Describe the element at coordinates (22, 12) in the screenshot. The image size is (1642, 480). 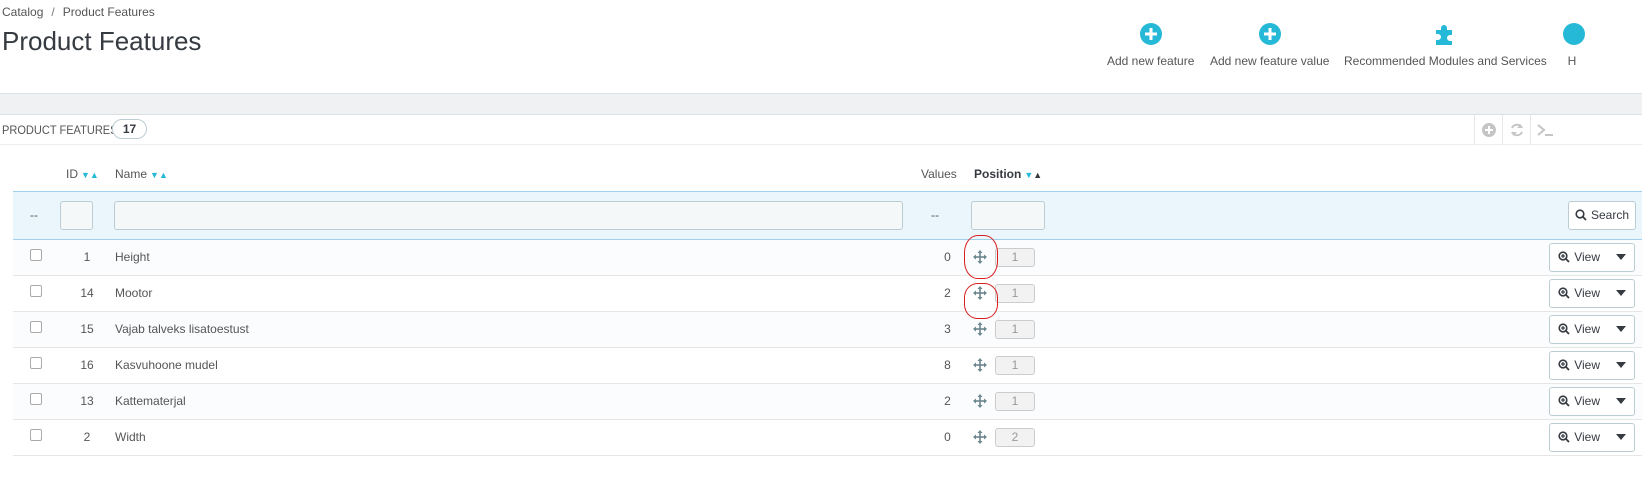
I see `breadcrumb-catalog-link: Catalog` at that location.